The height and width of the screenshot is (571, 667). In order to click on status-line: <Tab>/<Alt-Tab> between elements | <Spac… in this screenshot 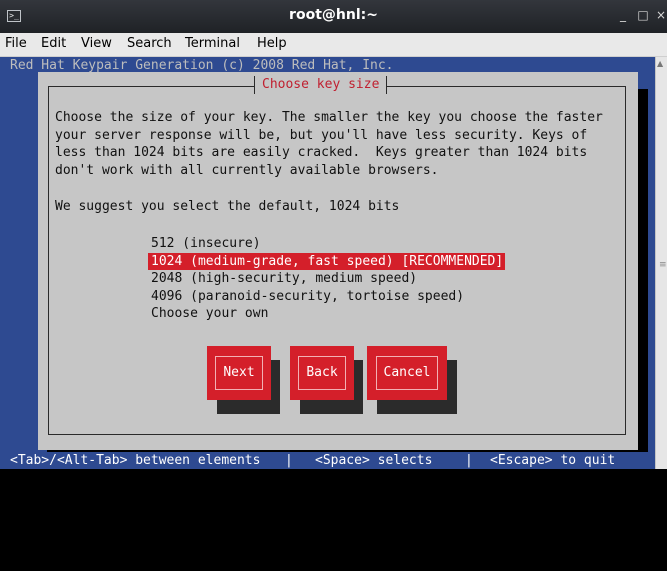, I will do `click(327, 460)`.